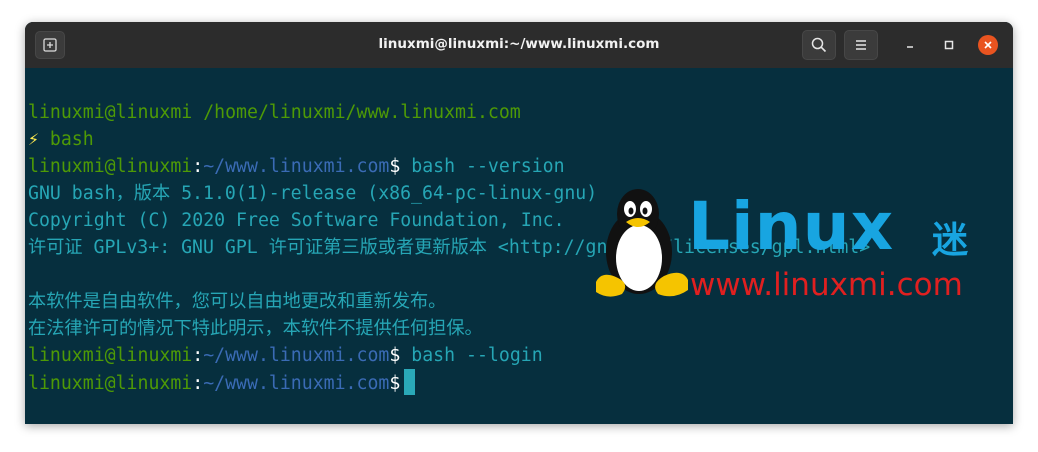 Image resolution: width=1038 pixels, height=452 pixels. Describe the element at coordinates (362, 112) in the screenshot. I see `header-path: /home/linuxmi/www.linuxmi.com` at that location.